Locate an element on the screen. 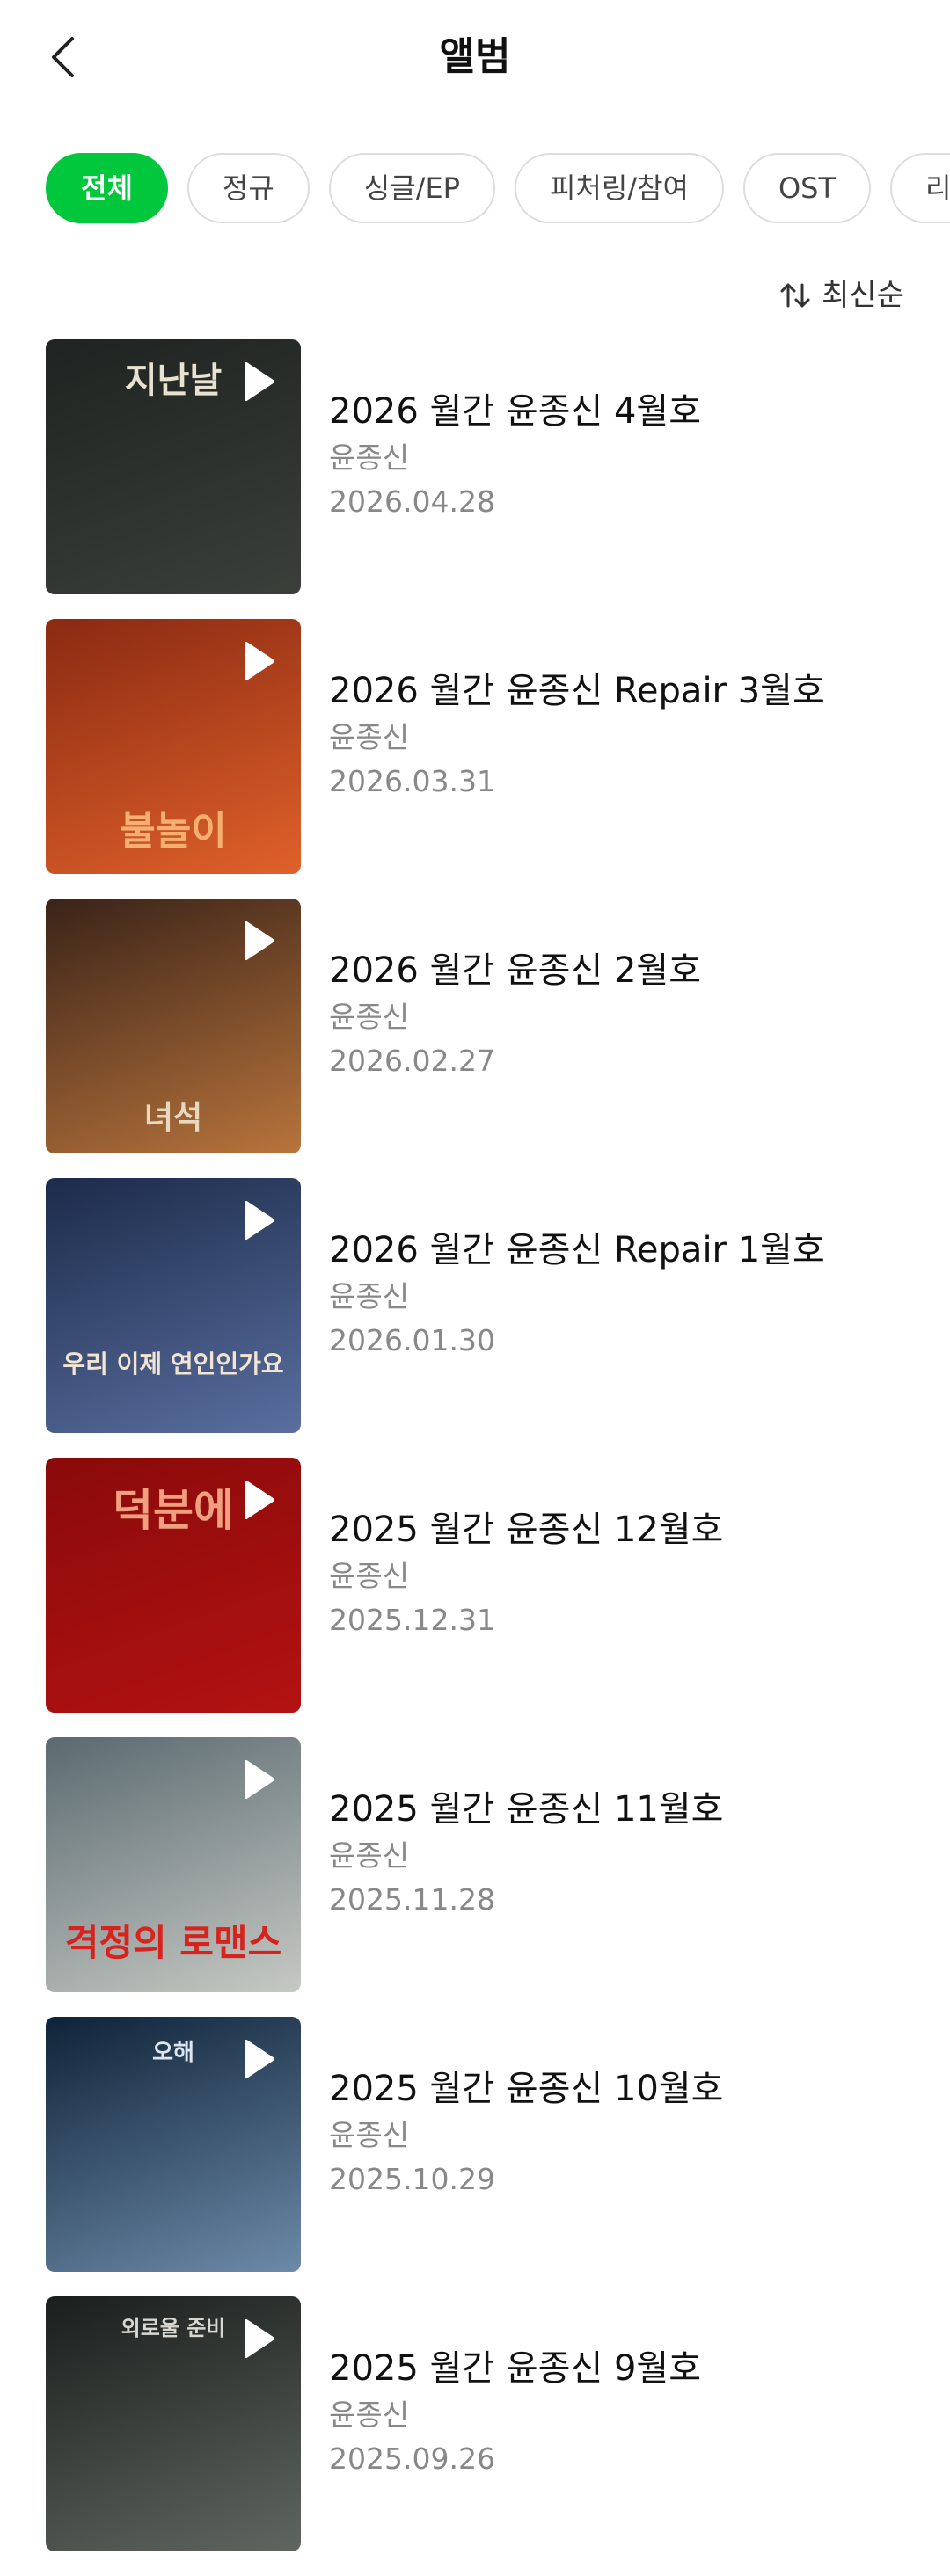  album-cover-text: 우리 이제 연인인가요 is located at coordinates (173, 1364).